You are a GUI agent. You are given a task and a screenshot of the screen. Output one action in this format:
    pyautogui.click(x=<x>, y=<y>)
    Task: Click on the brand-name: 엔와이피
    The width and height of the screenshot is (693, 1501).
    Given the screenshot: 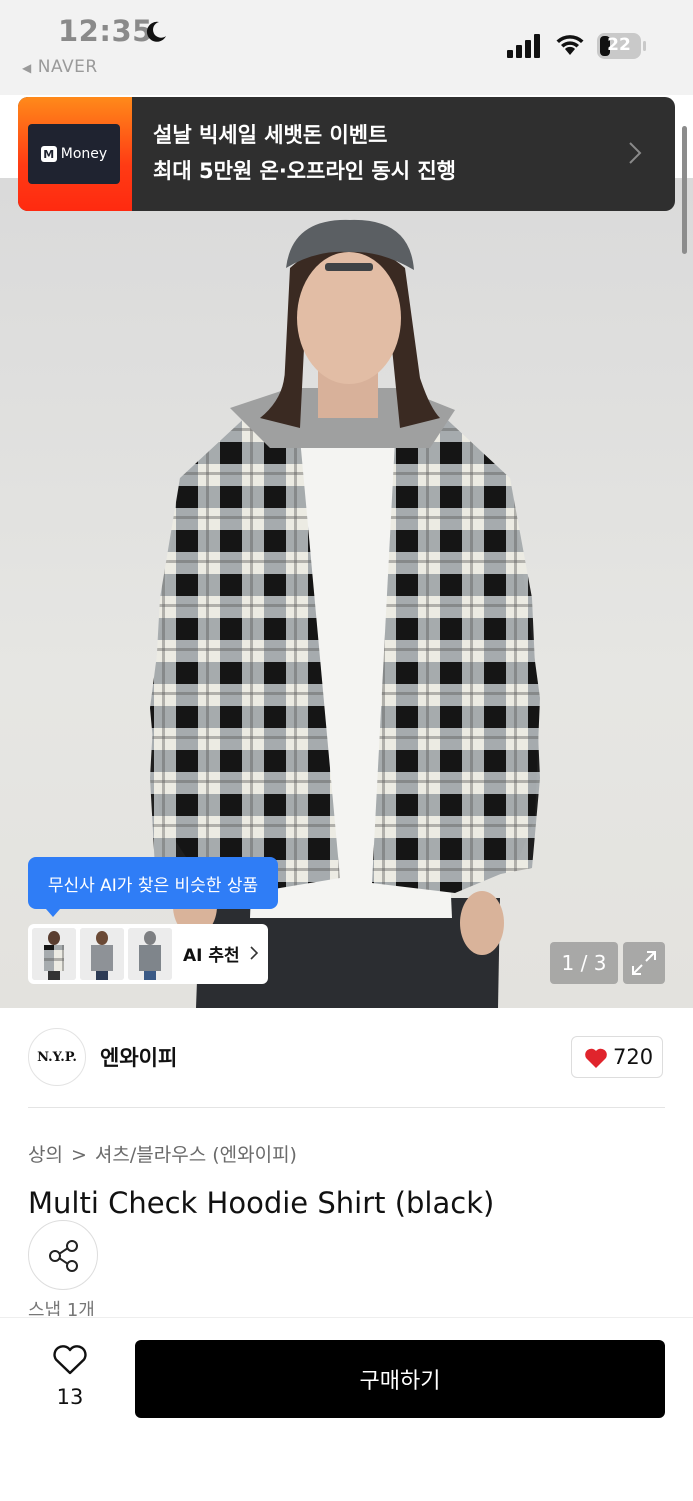 What is the action you would take?
    pyautogui.click(x=138, y=1057)
    